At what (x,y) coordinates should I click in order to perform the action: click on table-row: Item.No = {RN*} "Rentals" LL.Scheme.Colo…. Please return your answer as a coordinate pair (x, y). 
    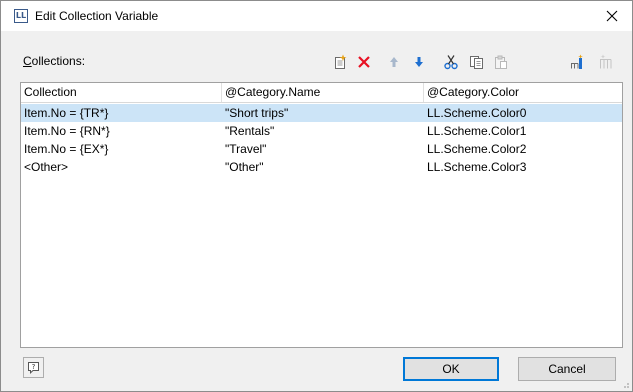
    Looking at the image, I should click on (321, 131).